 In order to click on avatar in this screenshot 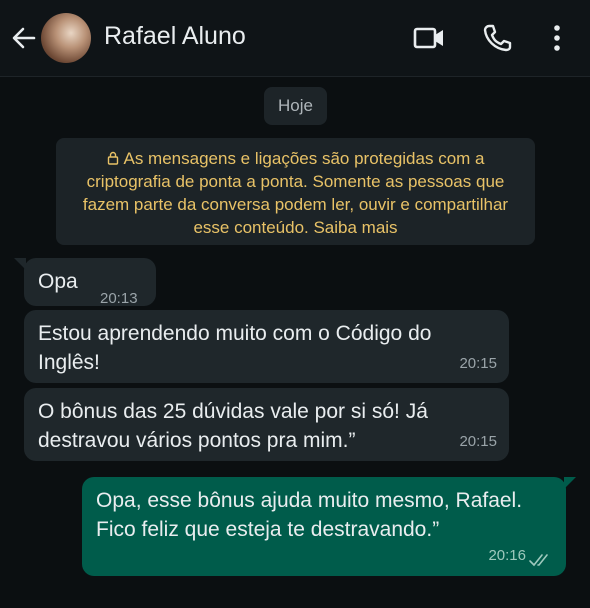, I will do `click(66, 38)`.